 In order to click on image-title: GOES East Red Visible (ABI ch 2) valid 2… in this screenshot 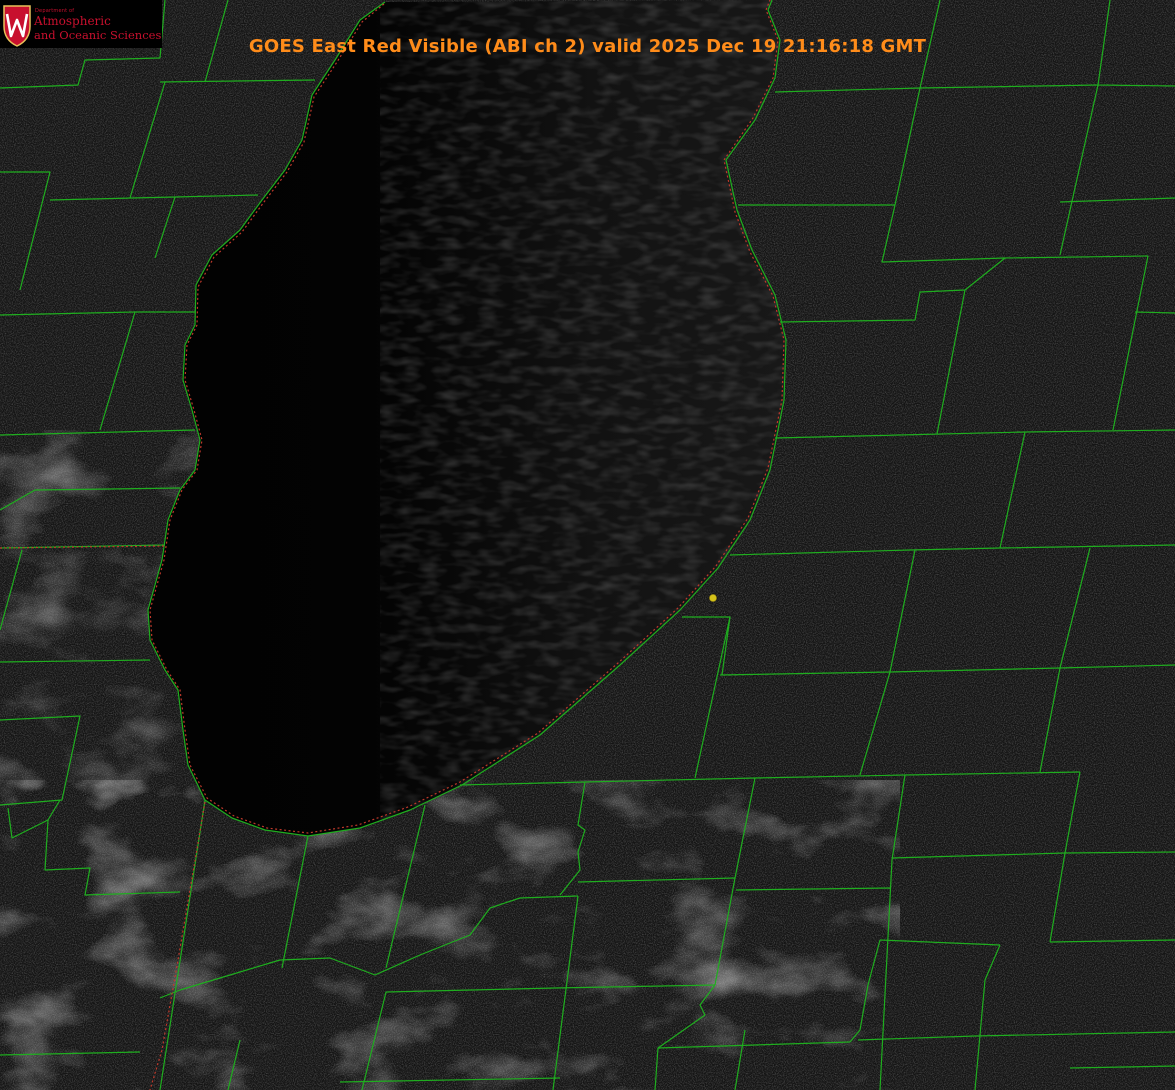, I will do `click(587, 46)`.